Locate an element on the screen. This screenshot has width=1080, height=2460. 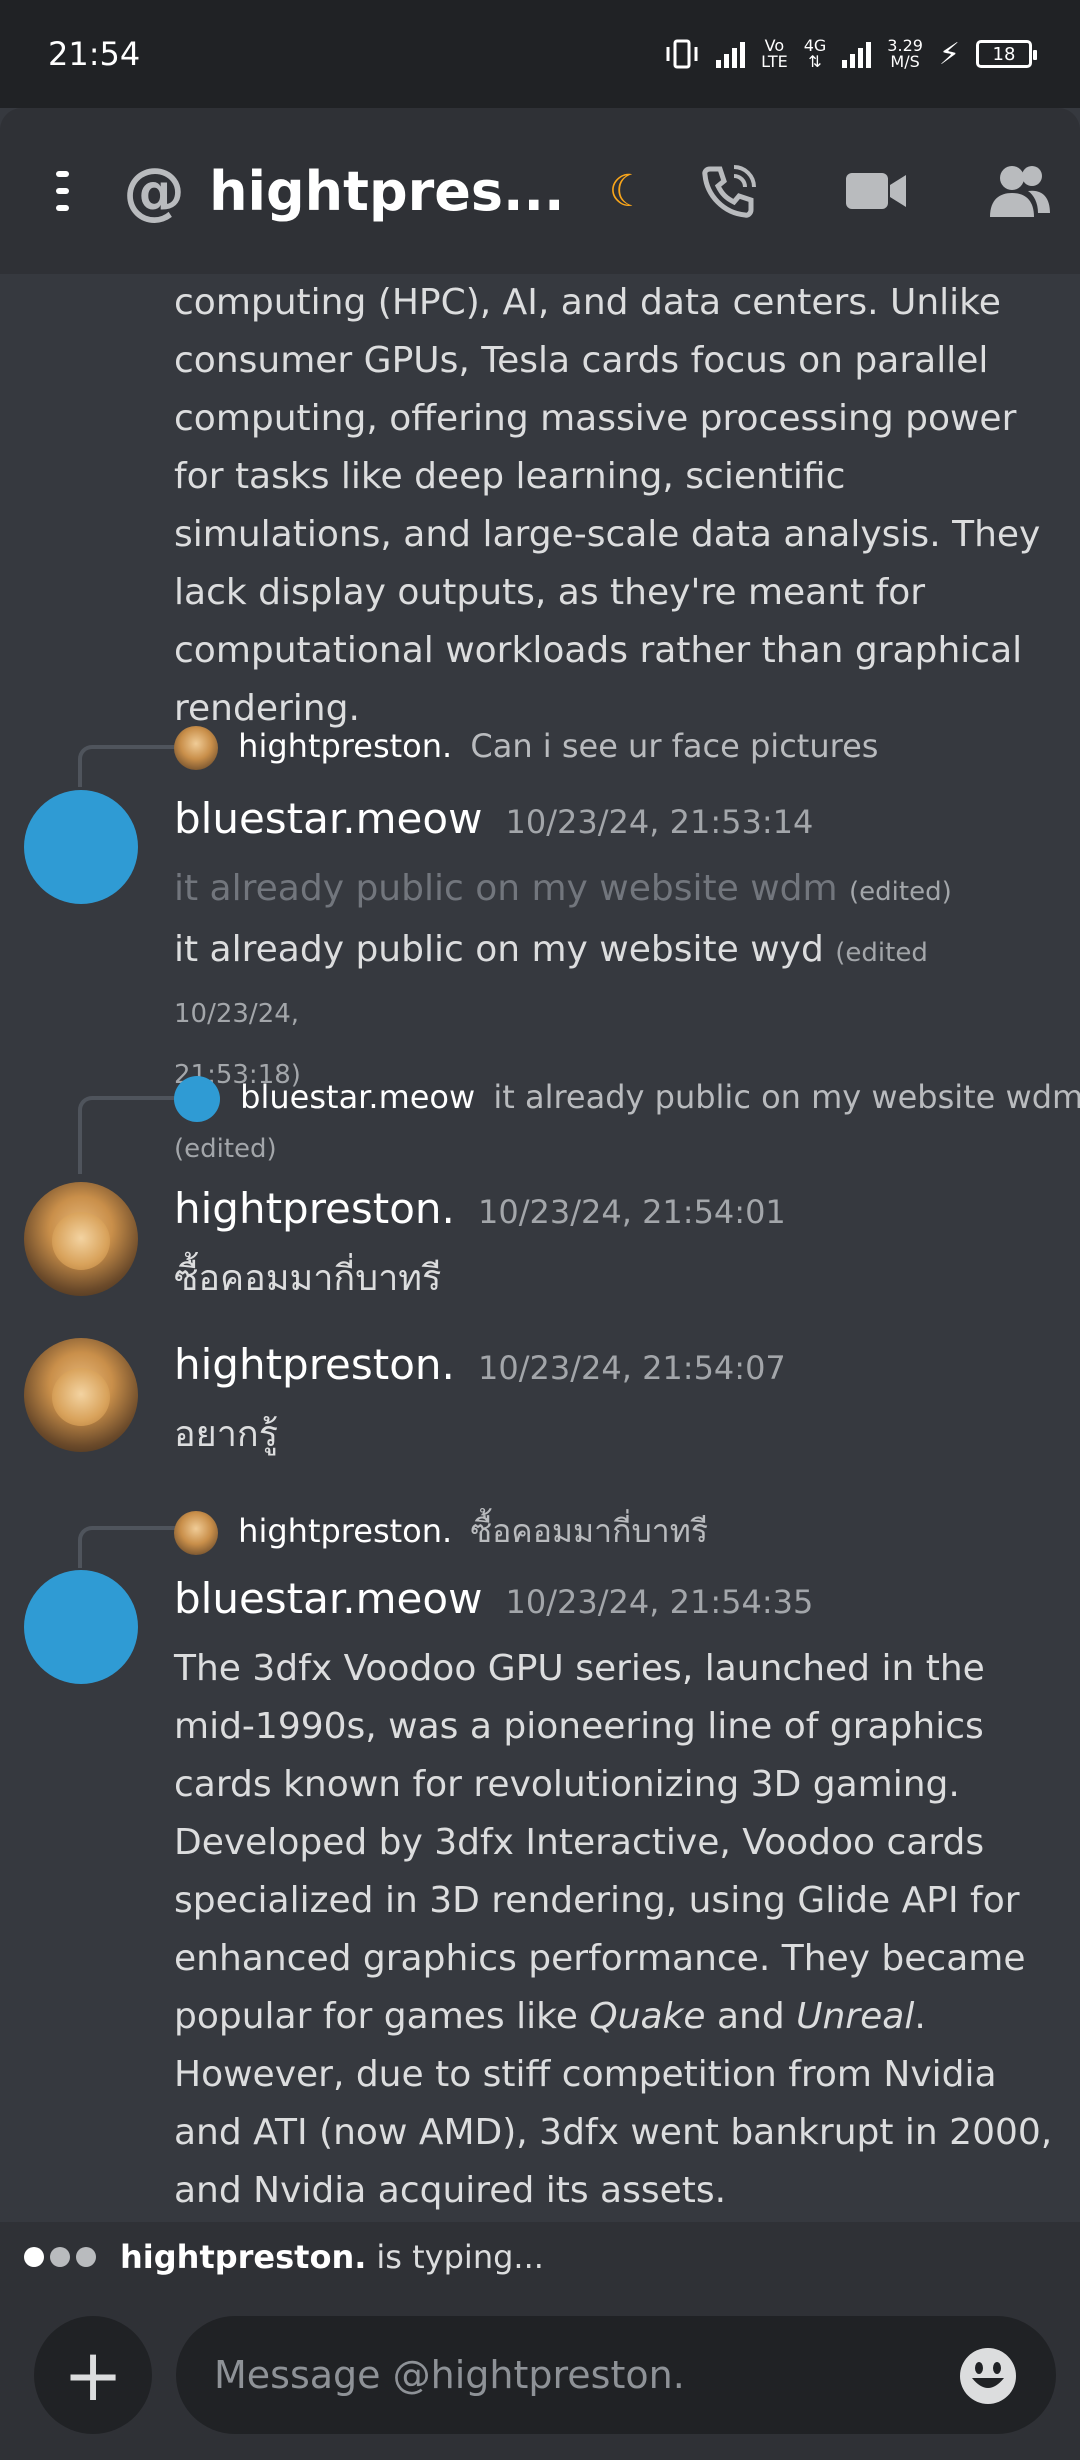
italic-game-title: Unreal is located at coordinates (855, 2016).